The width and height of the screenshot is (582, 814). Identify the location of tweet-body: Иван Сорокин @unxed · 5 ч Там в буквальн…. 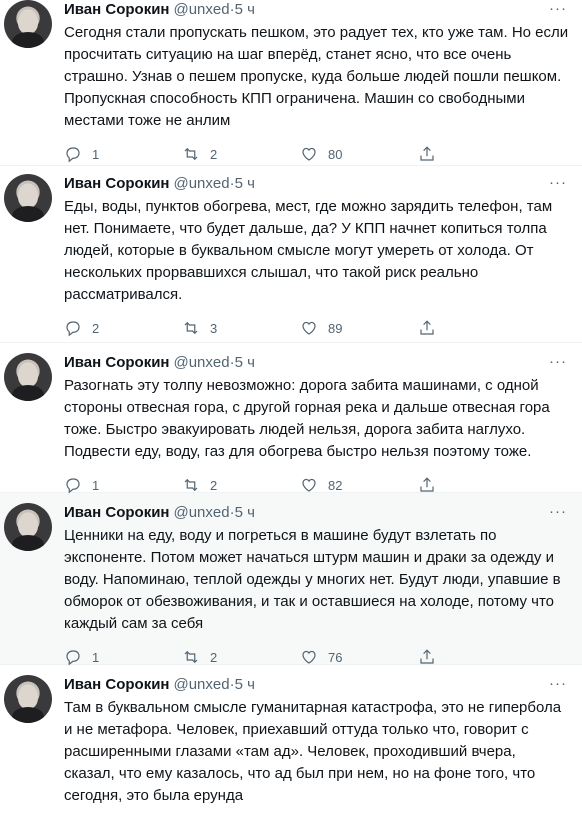
(317, 744).